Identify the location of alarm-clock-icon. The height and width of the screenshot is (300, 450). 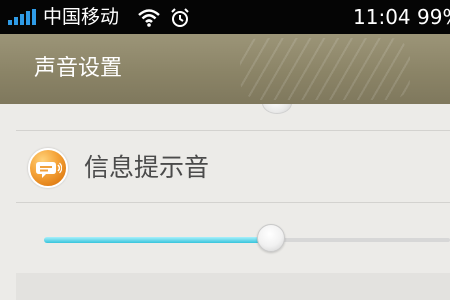
(180, 17).